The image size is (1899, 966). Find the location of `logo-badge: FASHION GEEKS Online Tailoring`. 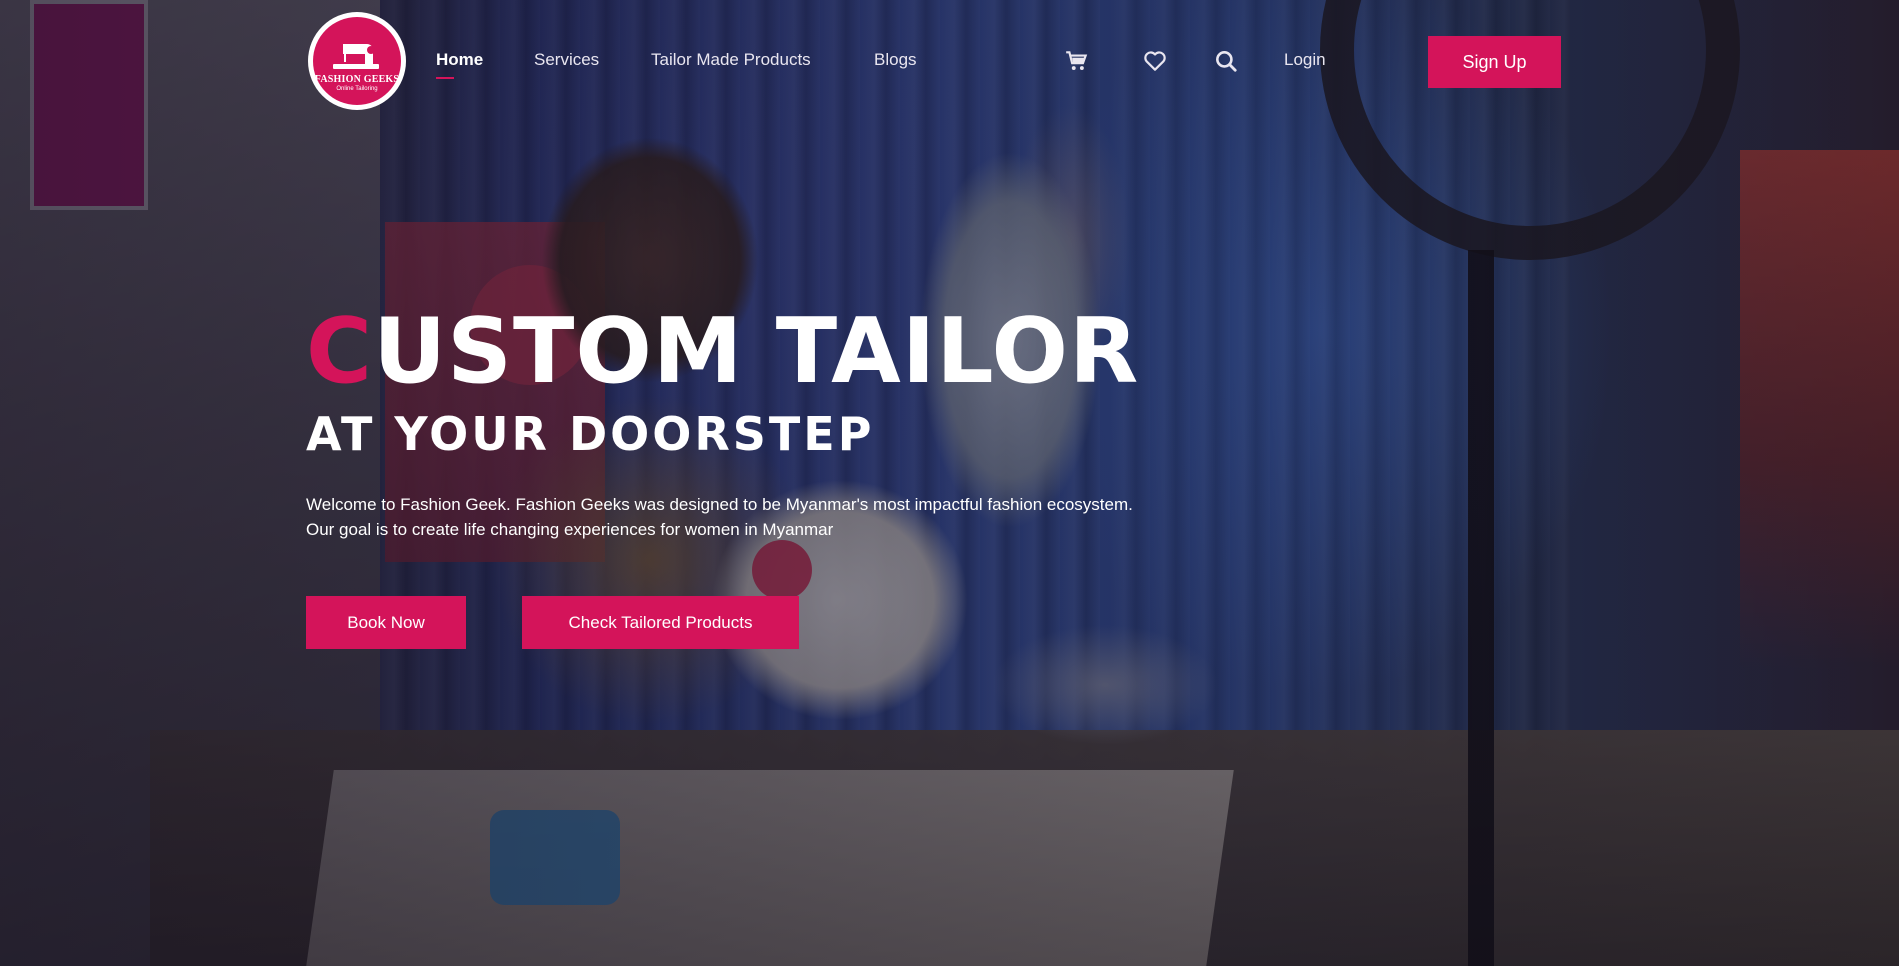

logo-badge: FASHION GEEKS Online Tailoring is located at coordinates (357, 61).